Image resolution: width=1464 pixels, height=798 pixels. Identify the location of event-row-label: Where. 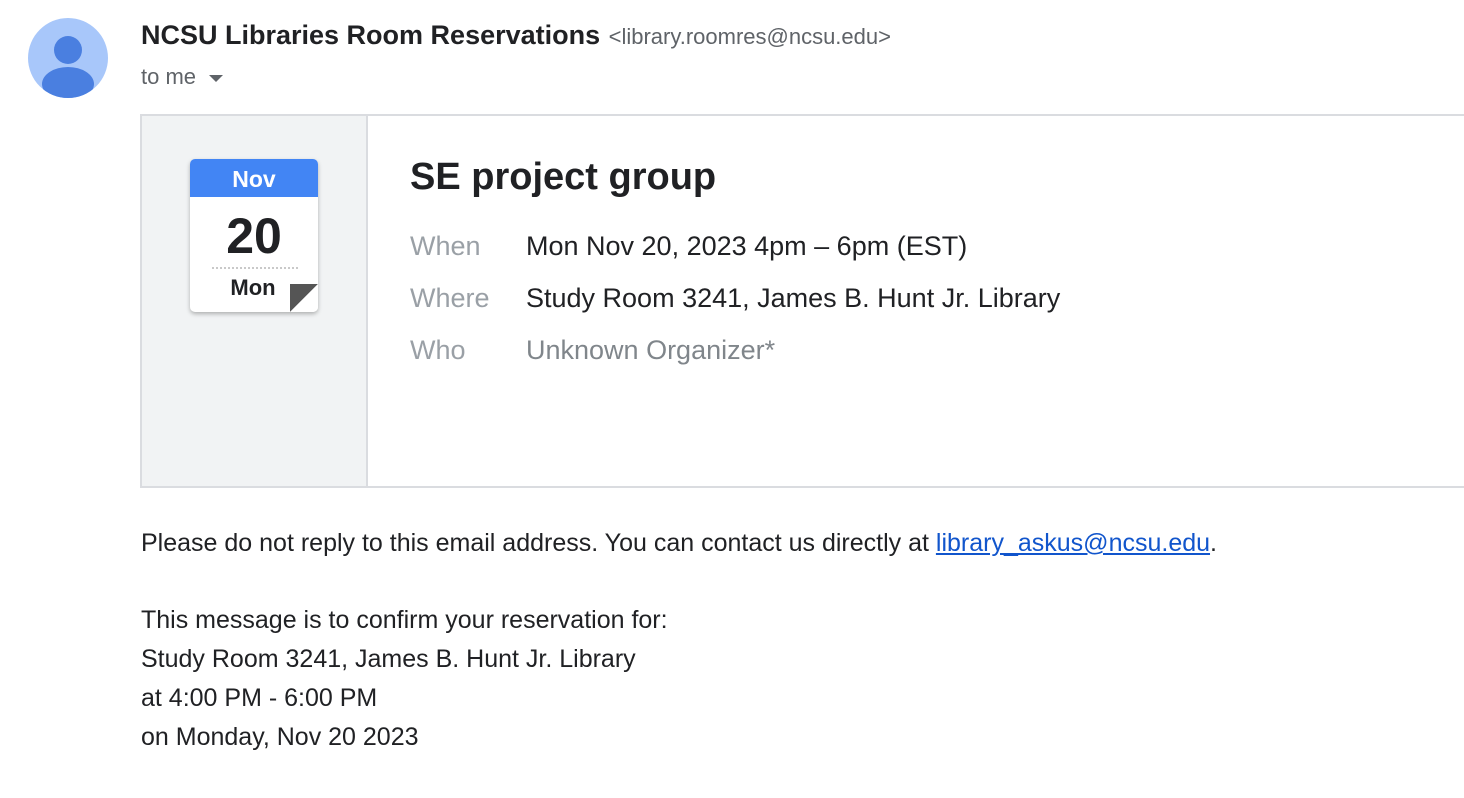
(450, 297).